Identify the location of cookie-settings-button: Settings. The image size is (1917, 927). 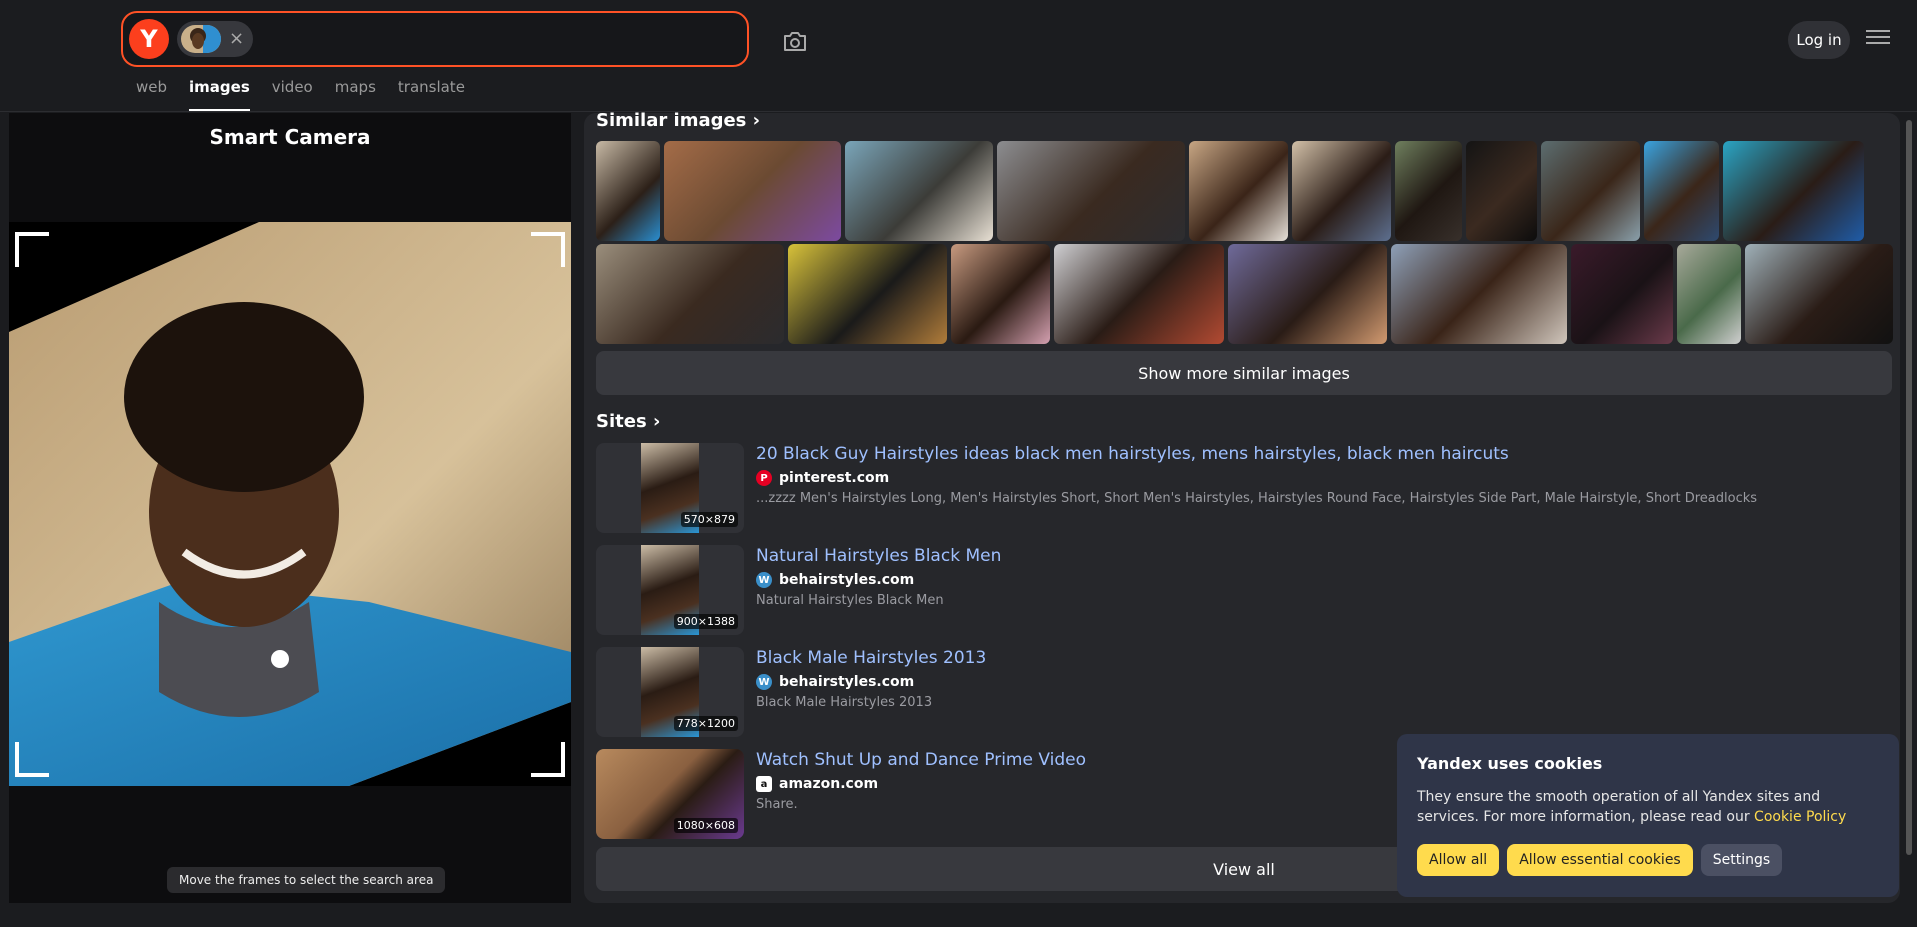
(1741, 860).